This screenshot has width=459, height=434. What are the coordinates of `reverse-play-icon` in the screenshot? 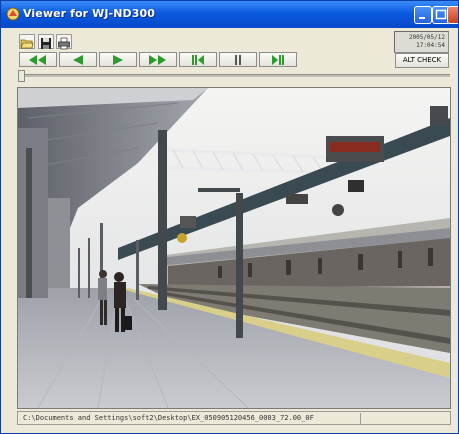 It's located at (78, 59).